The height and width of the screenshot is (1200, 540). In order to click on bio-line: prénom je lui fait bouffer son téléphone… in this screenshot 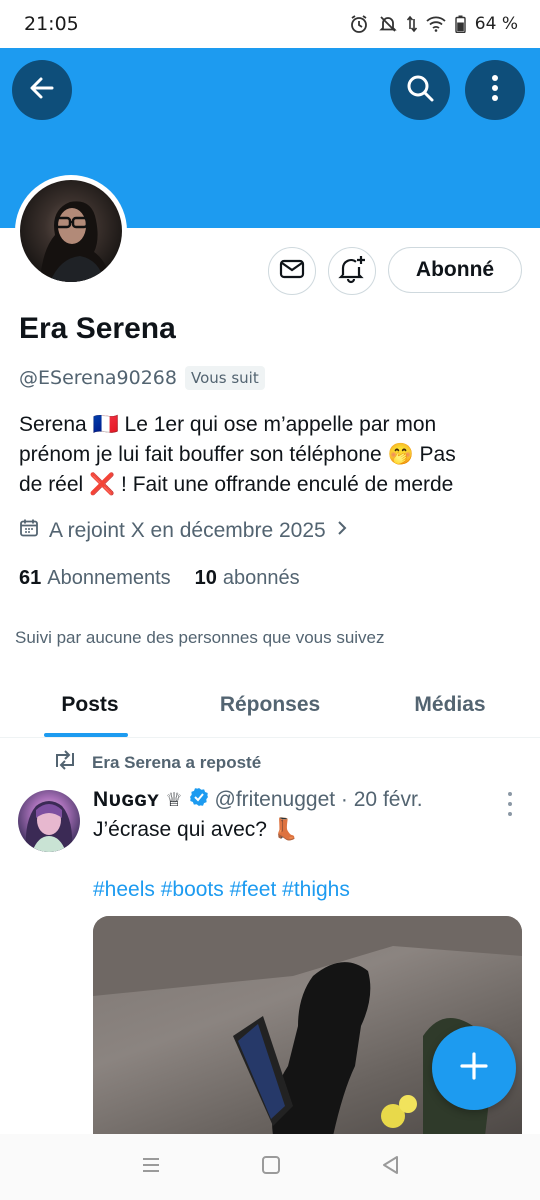, I will do `click(237, 454)`.